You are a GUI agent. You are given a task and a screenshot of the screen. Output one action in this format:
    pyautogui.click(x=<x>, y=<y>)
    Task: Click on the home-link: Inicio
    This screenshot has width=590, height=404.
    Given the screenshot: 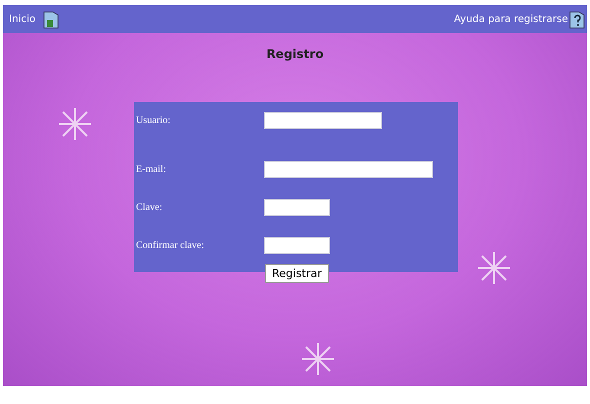 What is the action you would take?
    pyautogui.click(x=22, y=19)
    